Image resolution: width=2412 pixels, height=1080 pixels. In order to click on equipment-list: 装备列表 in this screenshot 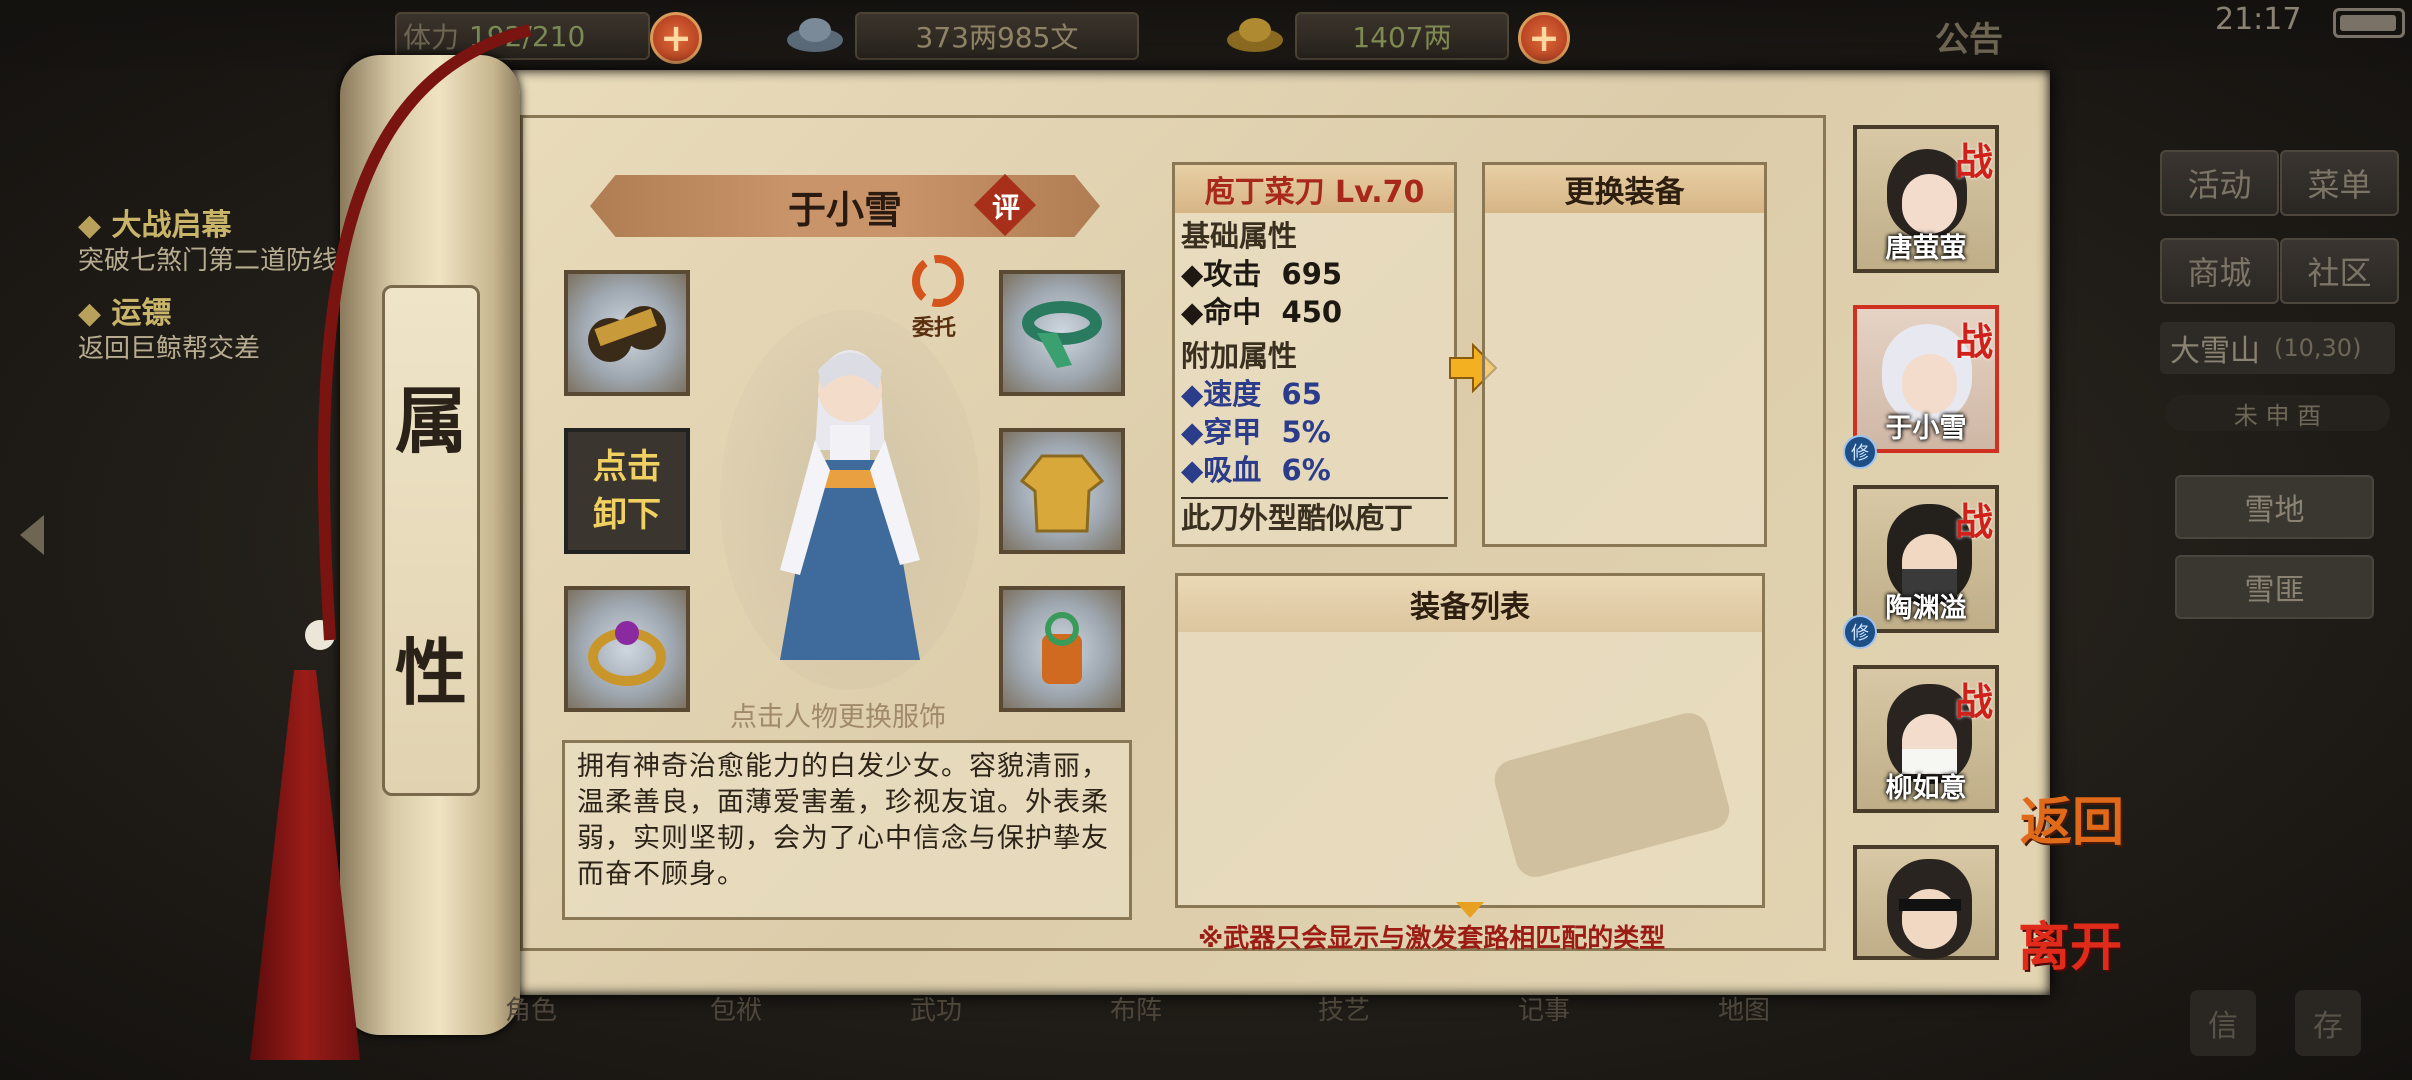, I will do `click(1470, 740)`.